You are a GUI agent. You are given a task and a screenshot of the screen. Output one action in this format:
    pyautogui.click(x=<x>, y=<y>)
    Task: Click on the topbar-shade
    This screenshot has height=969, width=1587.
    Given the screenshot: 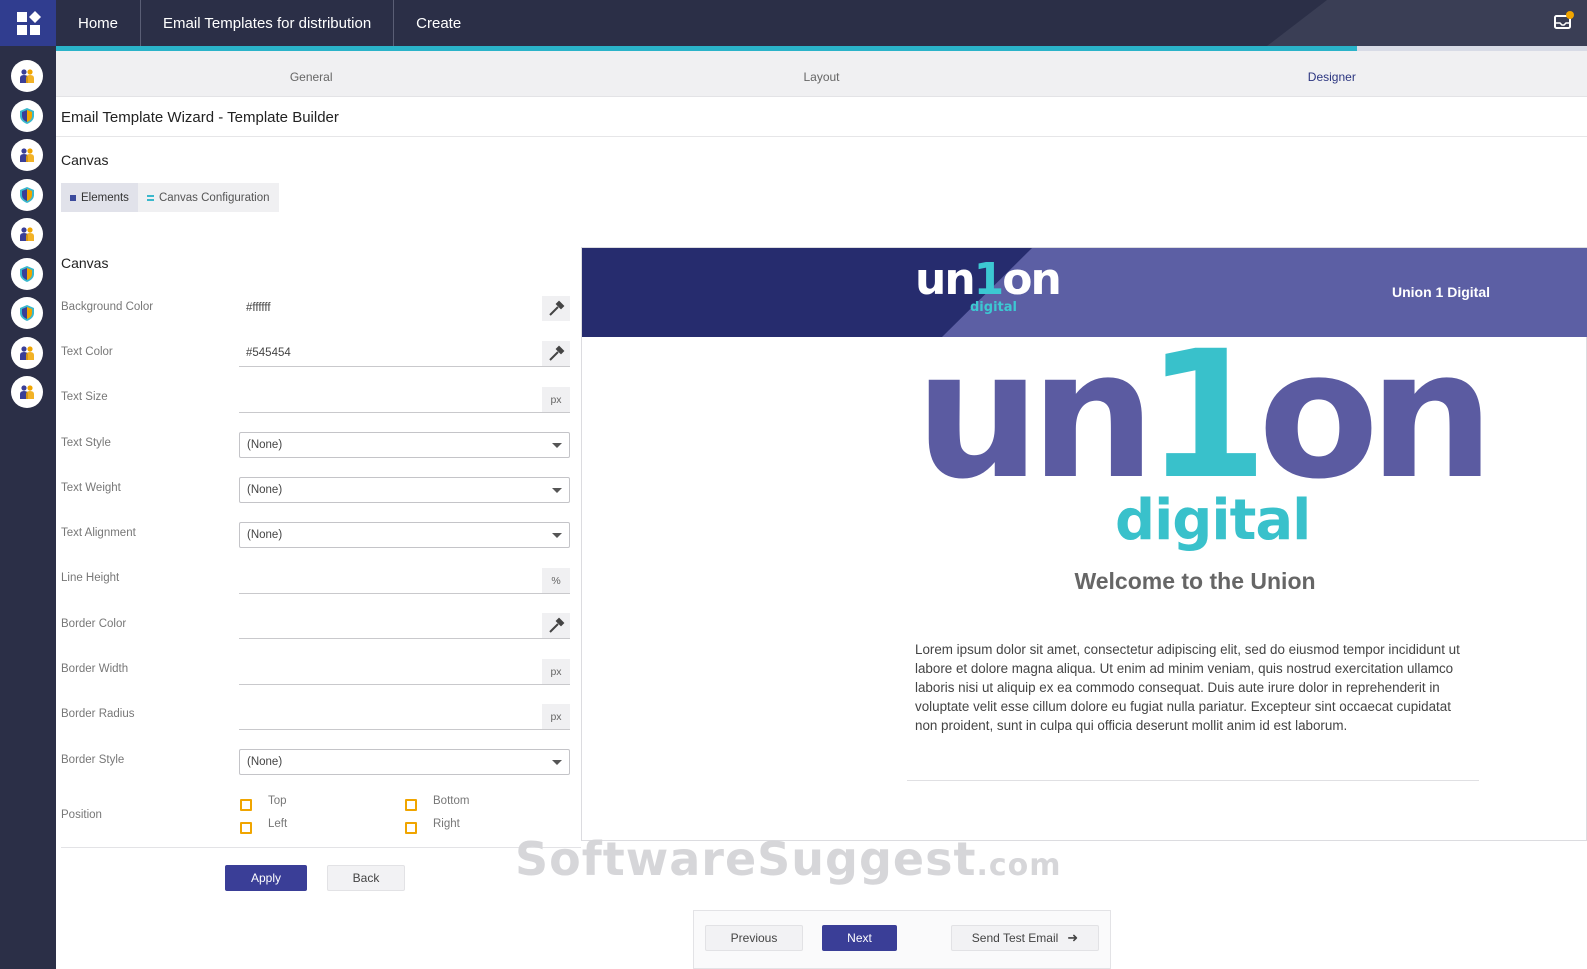 What is the action you would take?
    pyautogui.click(x=1427, y=23)
    